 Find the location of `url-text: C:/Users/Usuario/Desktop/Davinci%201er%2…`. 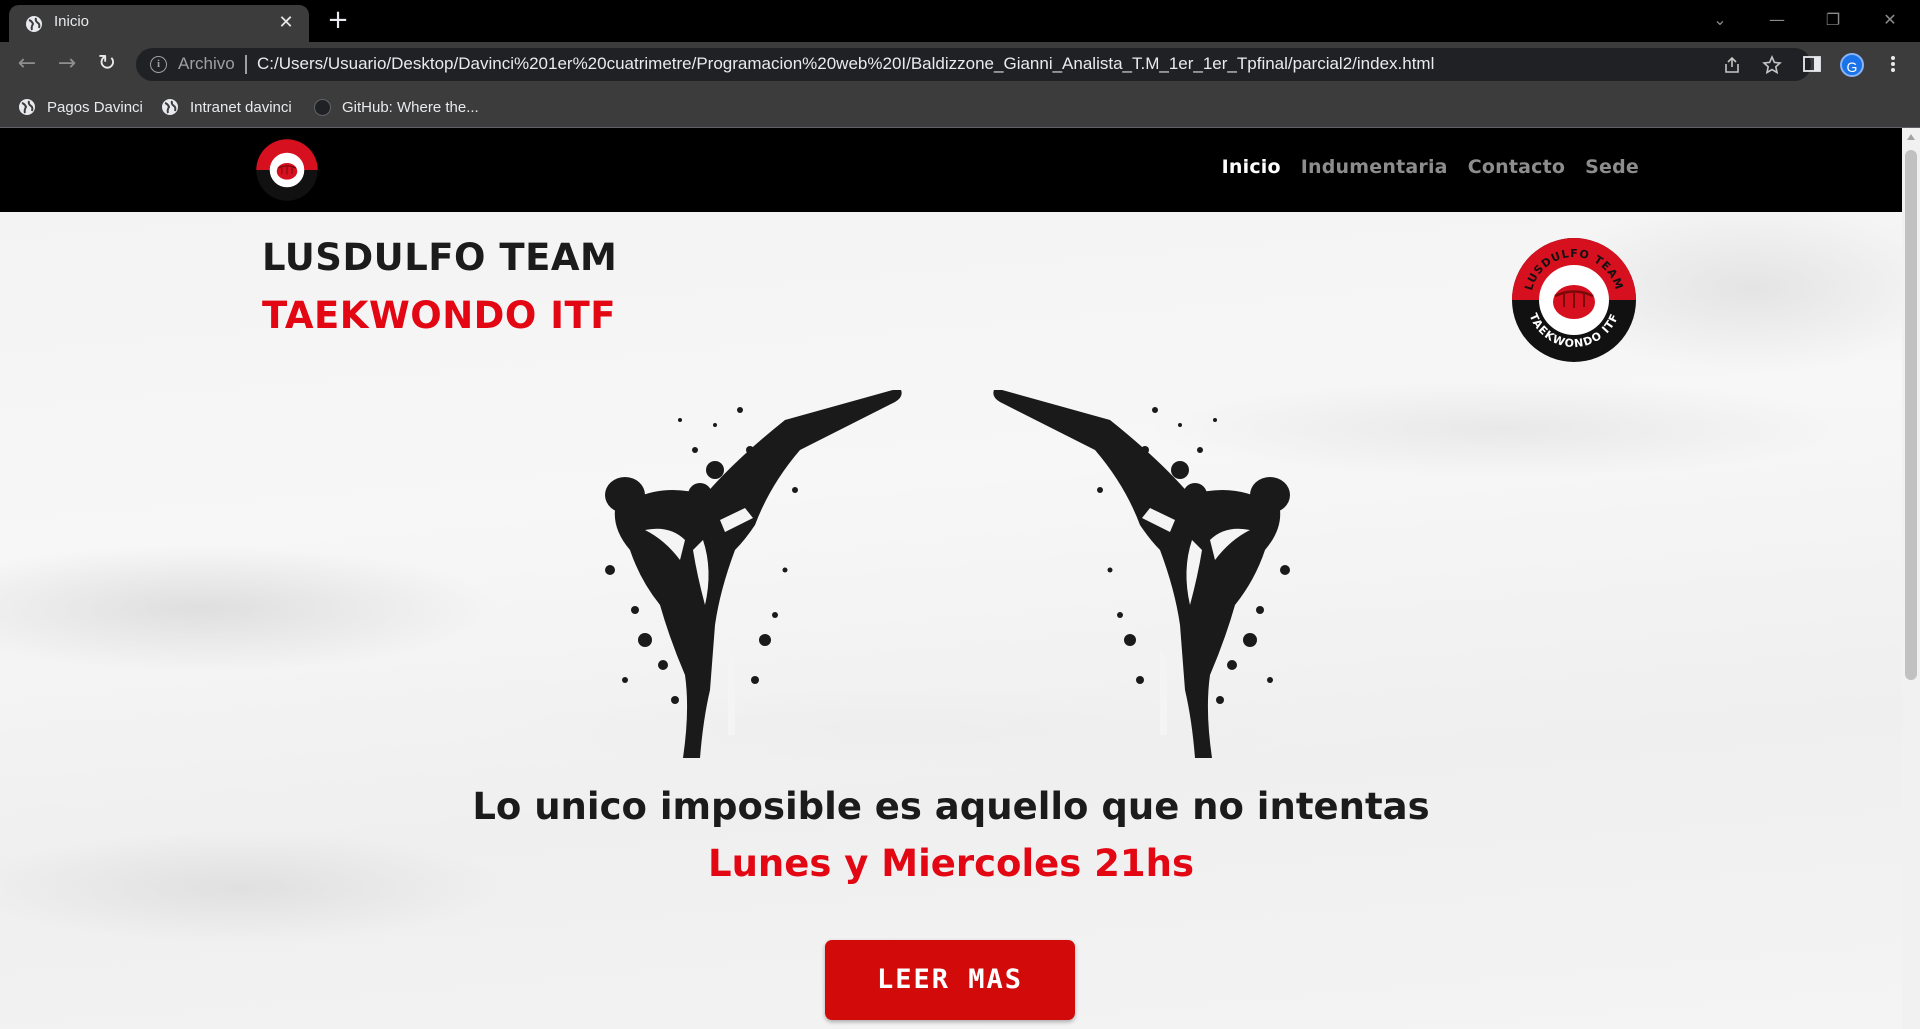

url-text: C:/Users/Usuario/Desktop/Davinci%201er%2… is located at coordinates (845, 64).